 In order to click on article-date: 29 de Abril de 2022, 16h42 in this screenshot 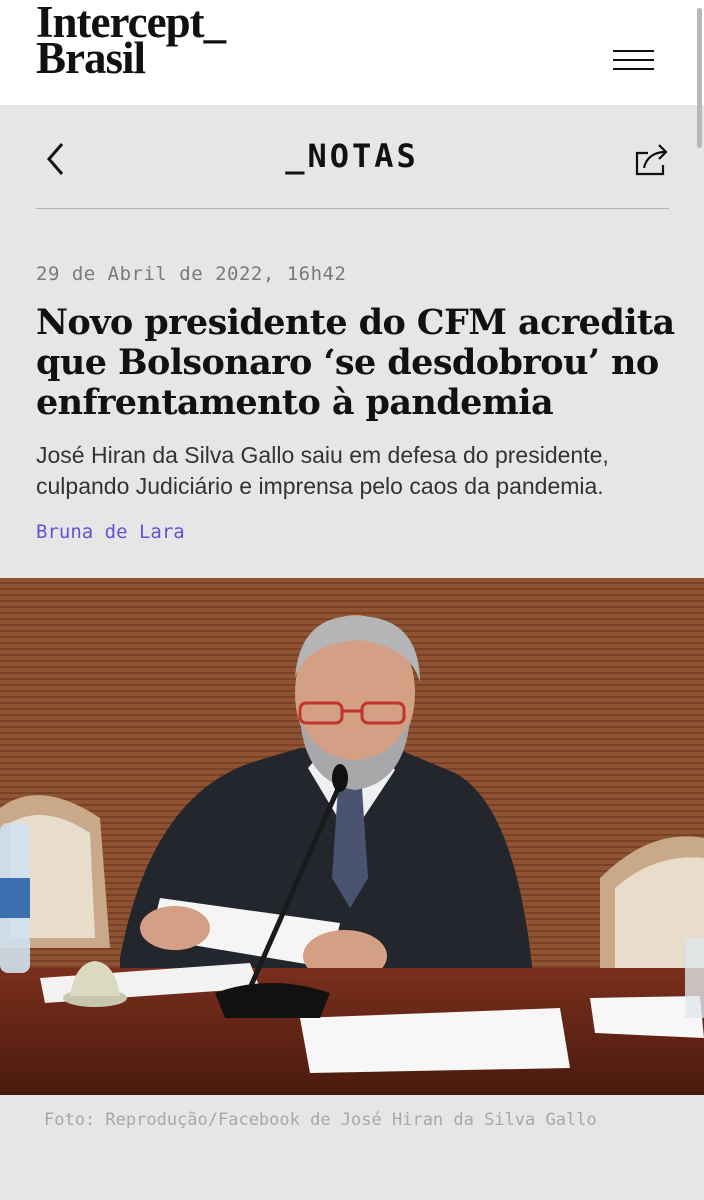, I will do `click(191, 274)`.